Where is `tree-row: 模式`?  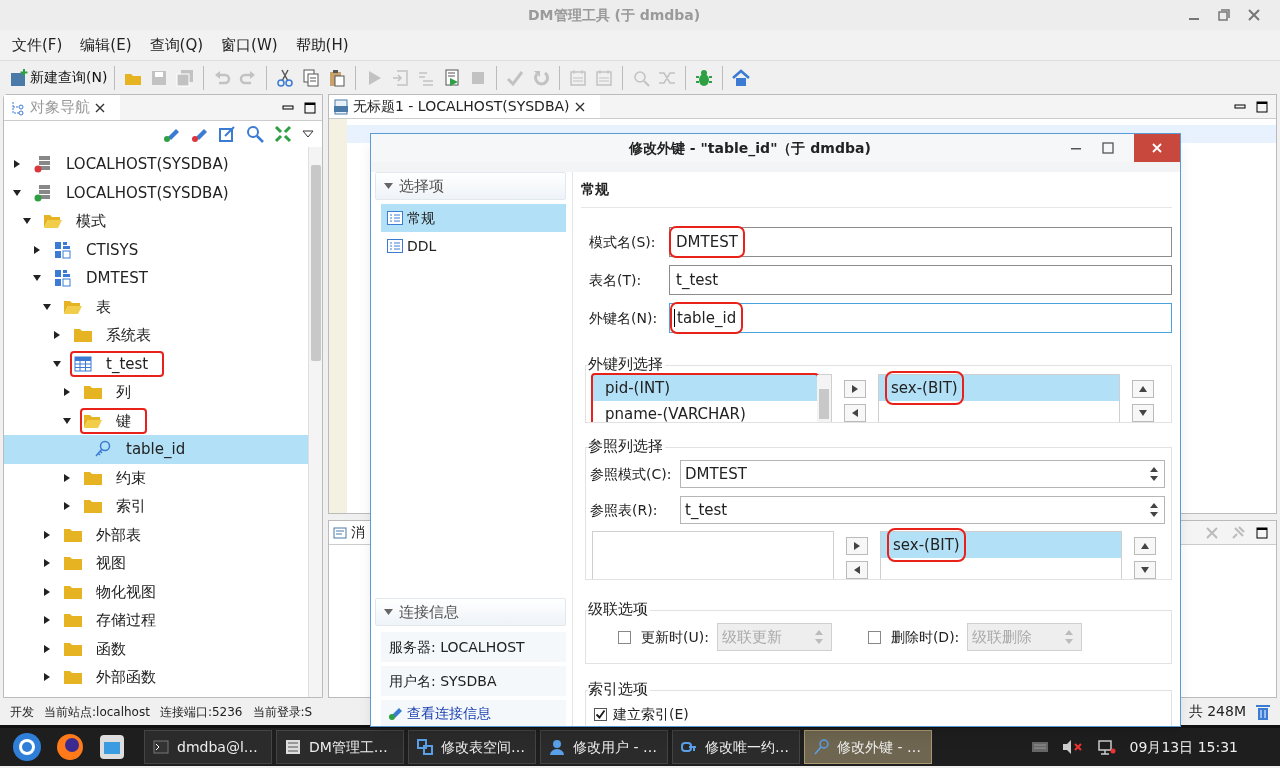
tree-row: 模式 is located at coordinates (156, 221).